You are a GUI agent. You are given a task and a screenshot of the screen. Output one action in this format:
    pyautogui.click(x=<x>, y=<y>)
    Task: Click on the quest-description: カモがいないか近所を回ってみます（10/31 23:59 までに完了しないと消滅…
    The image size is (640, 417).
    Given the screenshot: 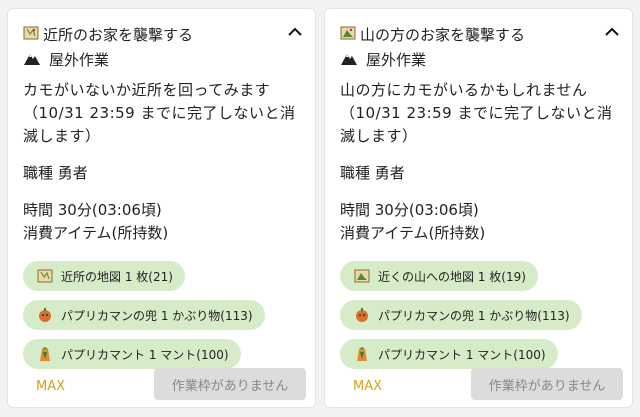 What is the action you would take?
    pyautogui.click(x=159, y=113)
    